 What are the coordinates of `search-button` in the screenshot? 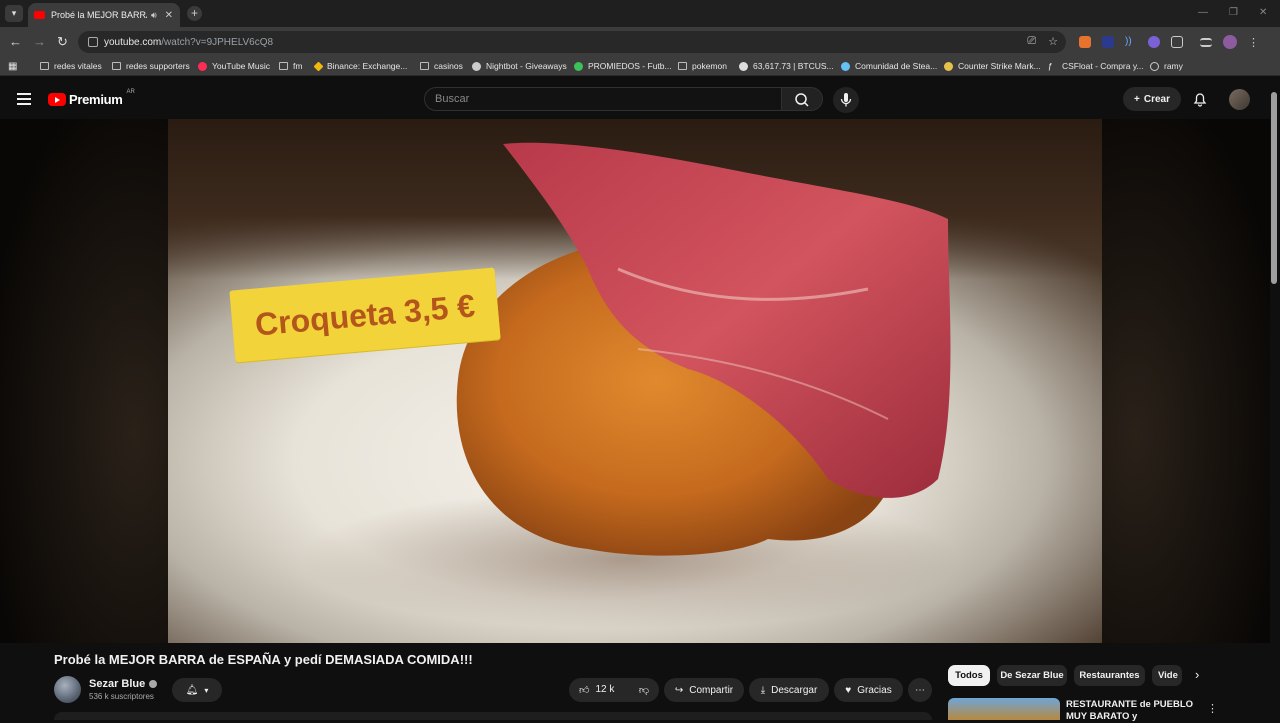 It's located at (802, 99).